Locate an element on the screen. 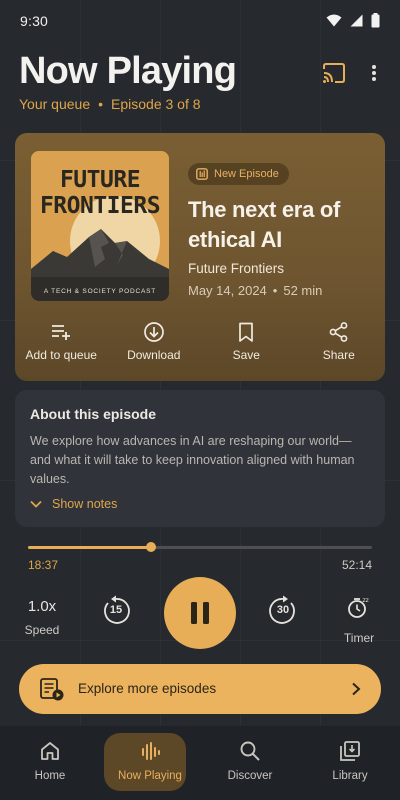  cast-icon is located at coordinates (334, 73).